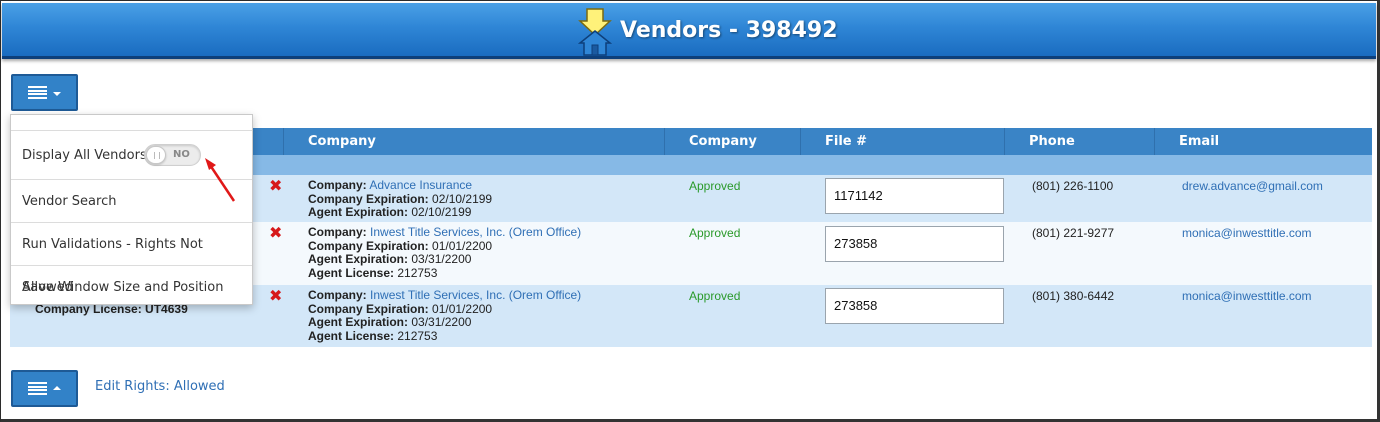  What do you see at coordinates (220, 180) in the screenshot?
I see `annotation-arrow-icon` at bounding box center [220, 180].